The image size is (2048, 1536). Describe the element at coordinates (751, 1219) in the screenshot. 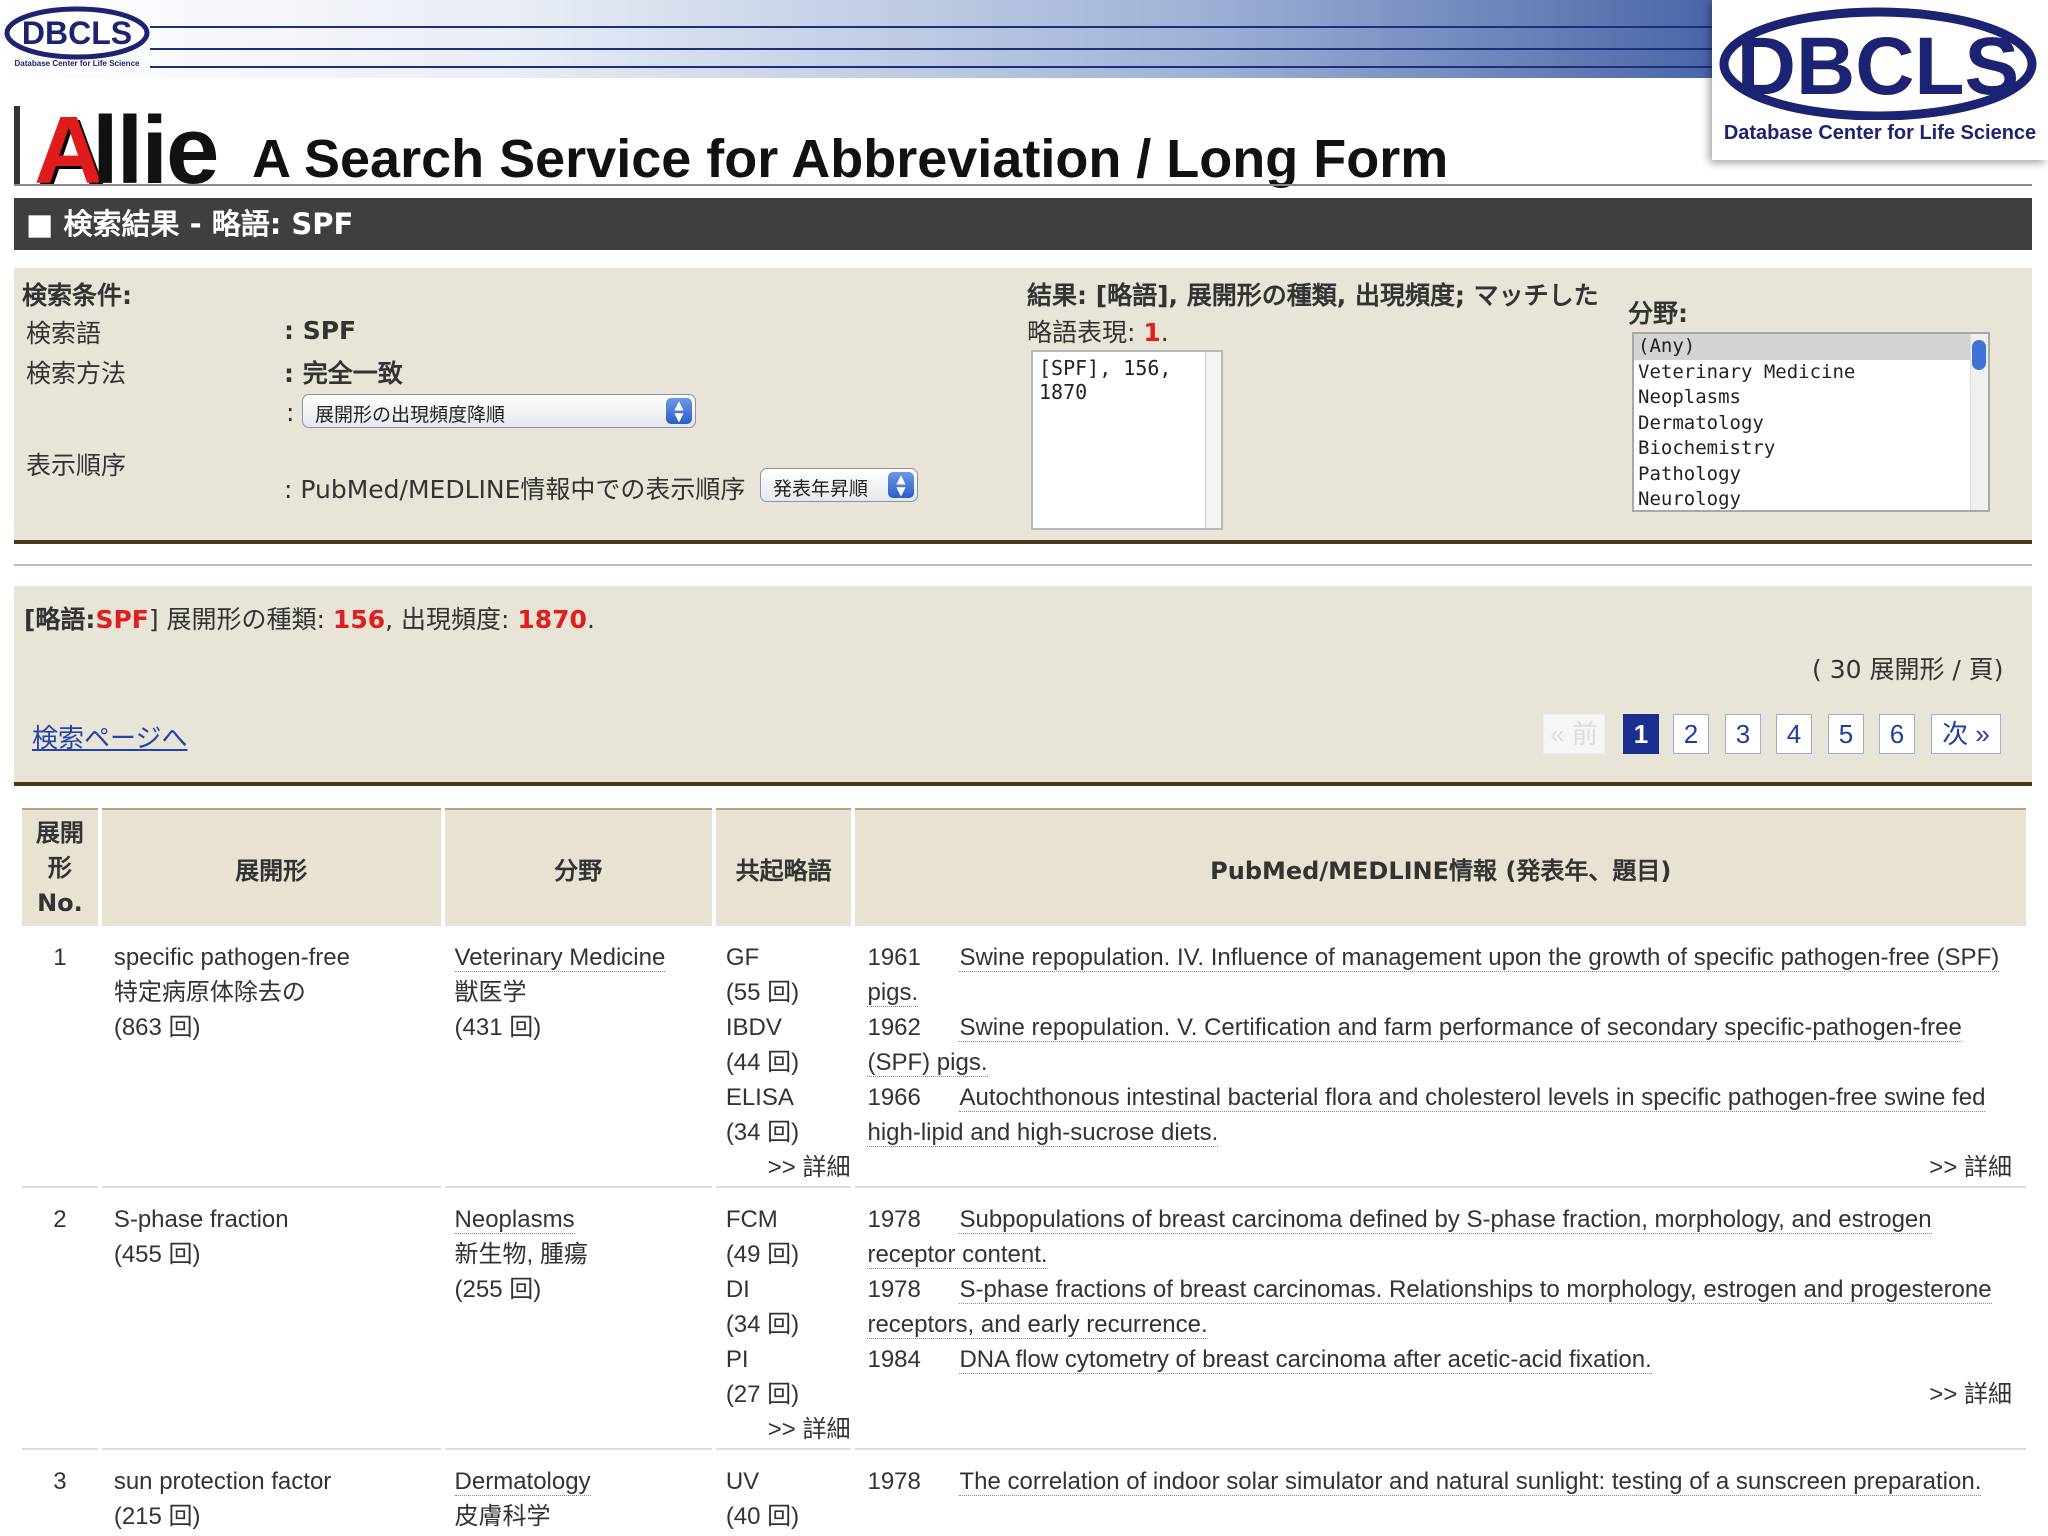

I see `cooccur-abbr: FCM` at that location.